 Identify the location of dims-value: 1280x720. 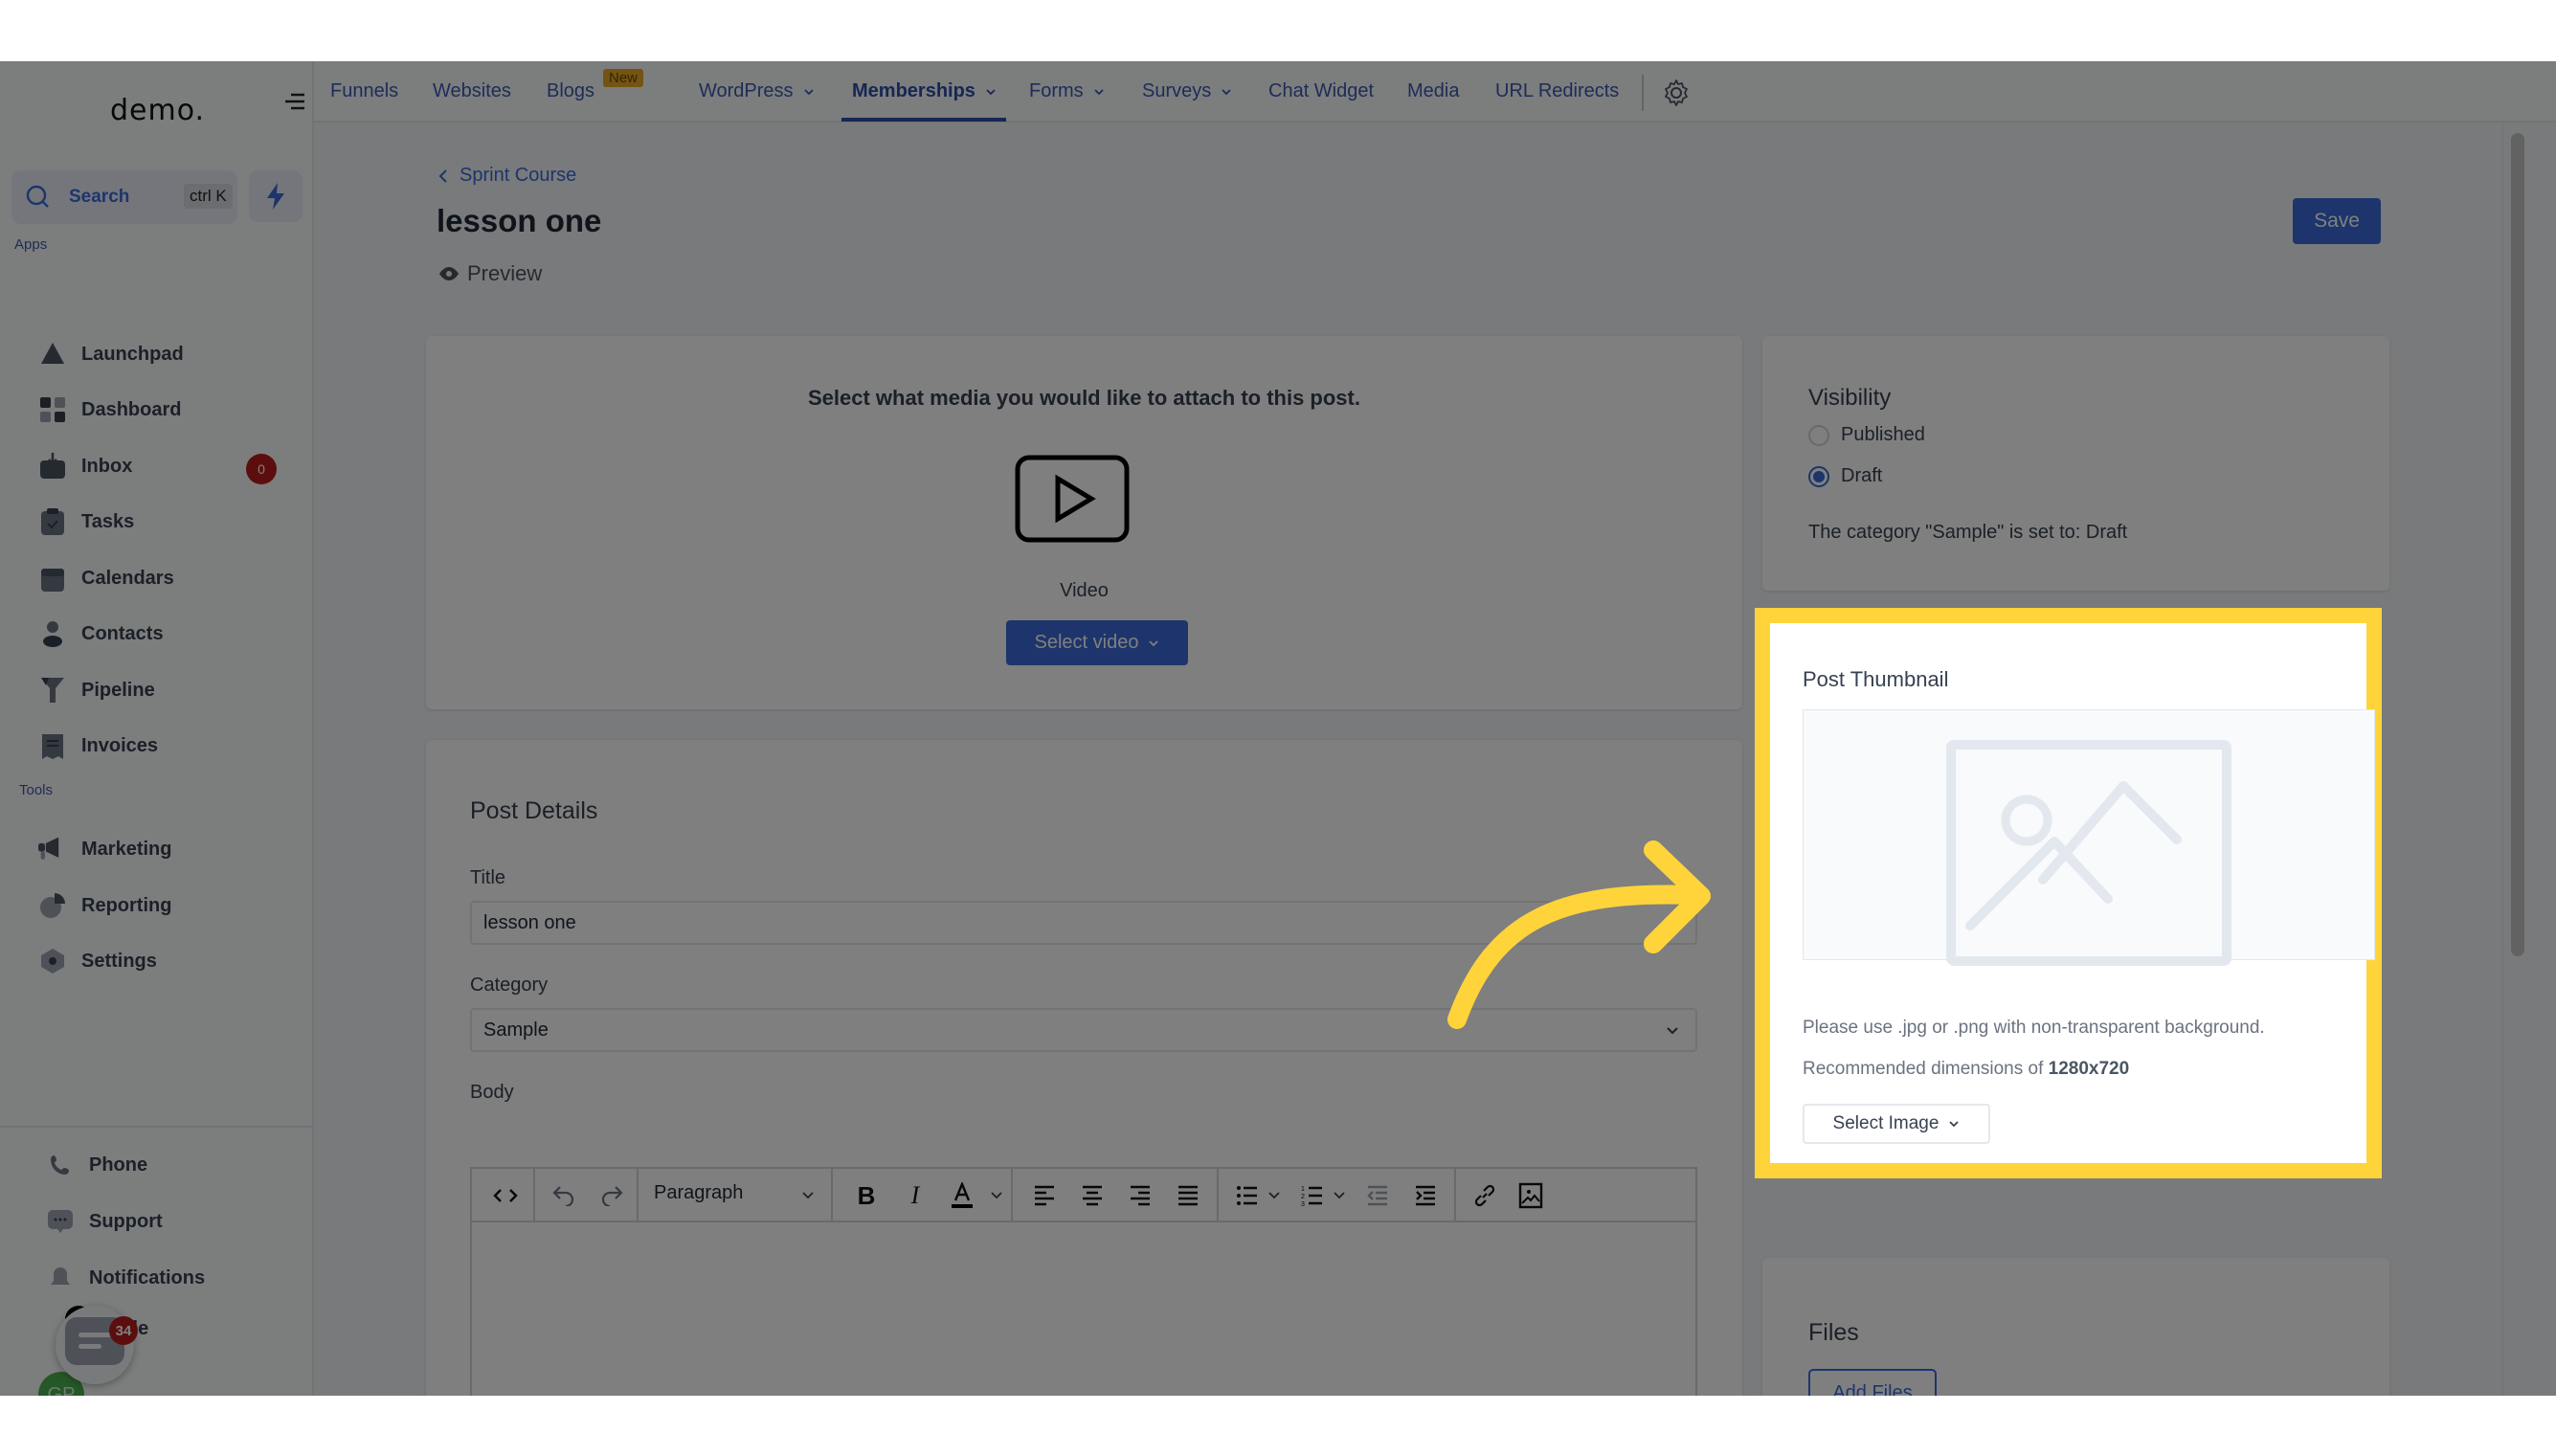
(2089, 1069).